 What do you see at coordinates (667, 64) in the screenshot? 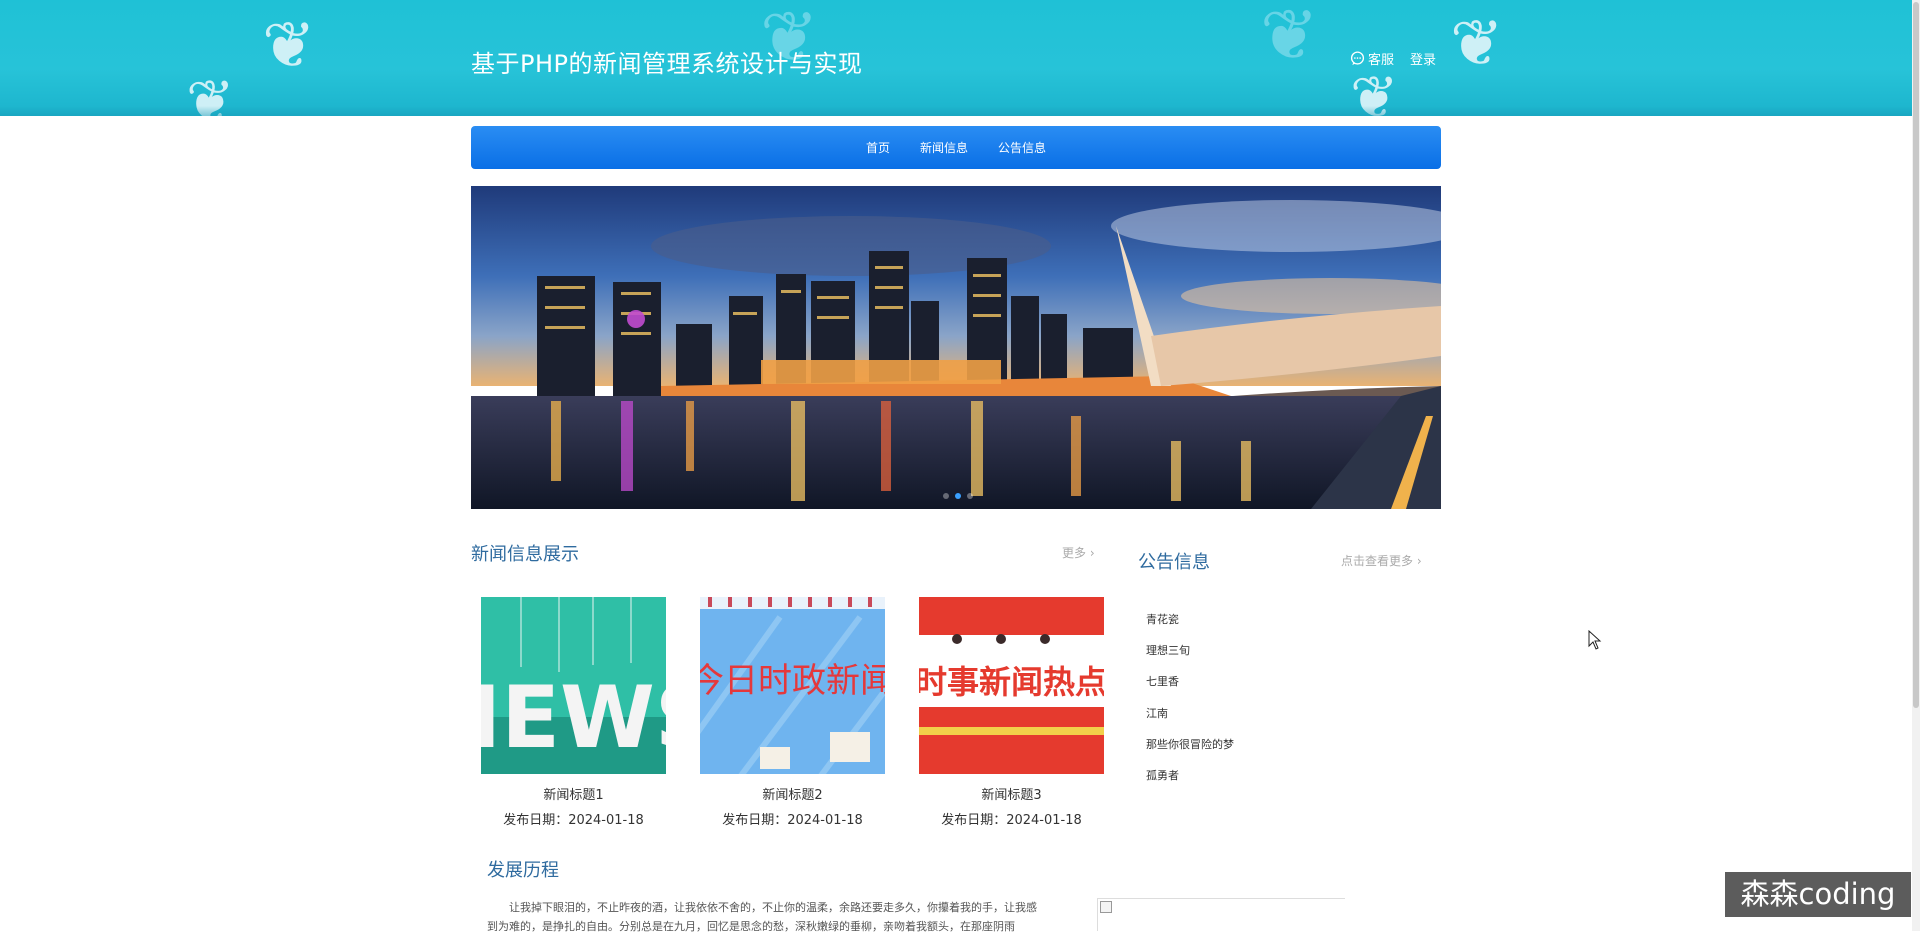
I see `site-title: 基于PHP的新闻管理系统设计与实现` at bounding box center [667, 64].